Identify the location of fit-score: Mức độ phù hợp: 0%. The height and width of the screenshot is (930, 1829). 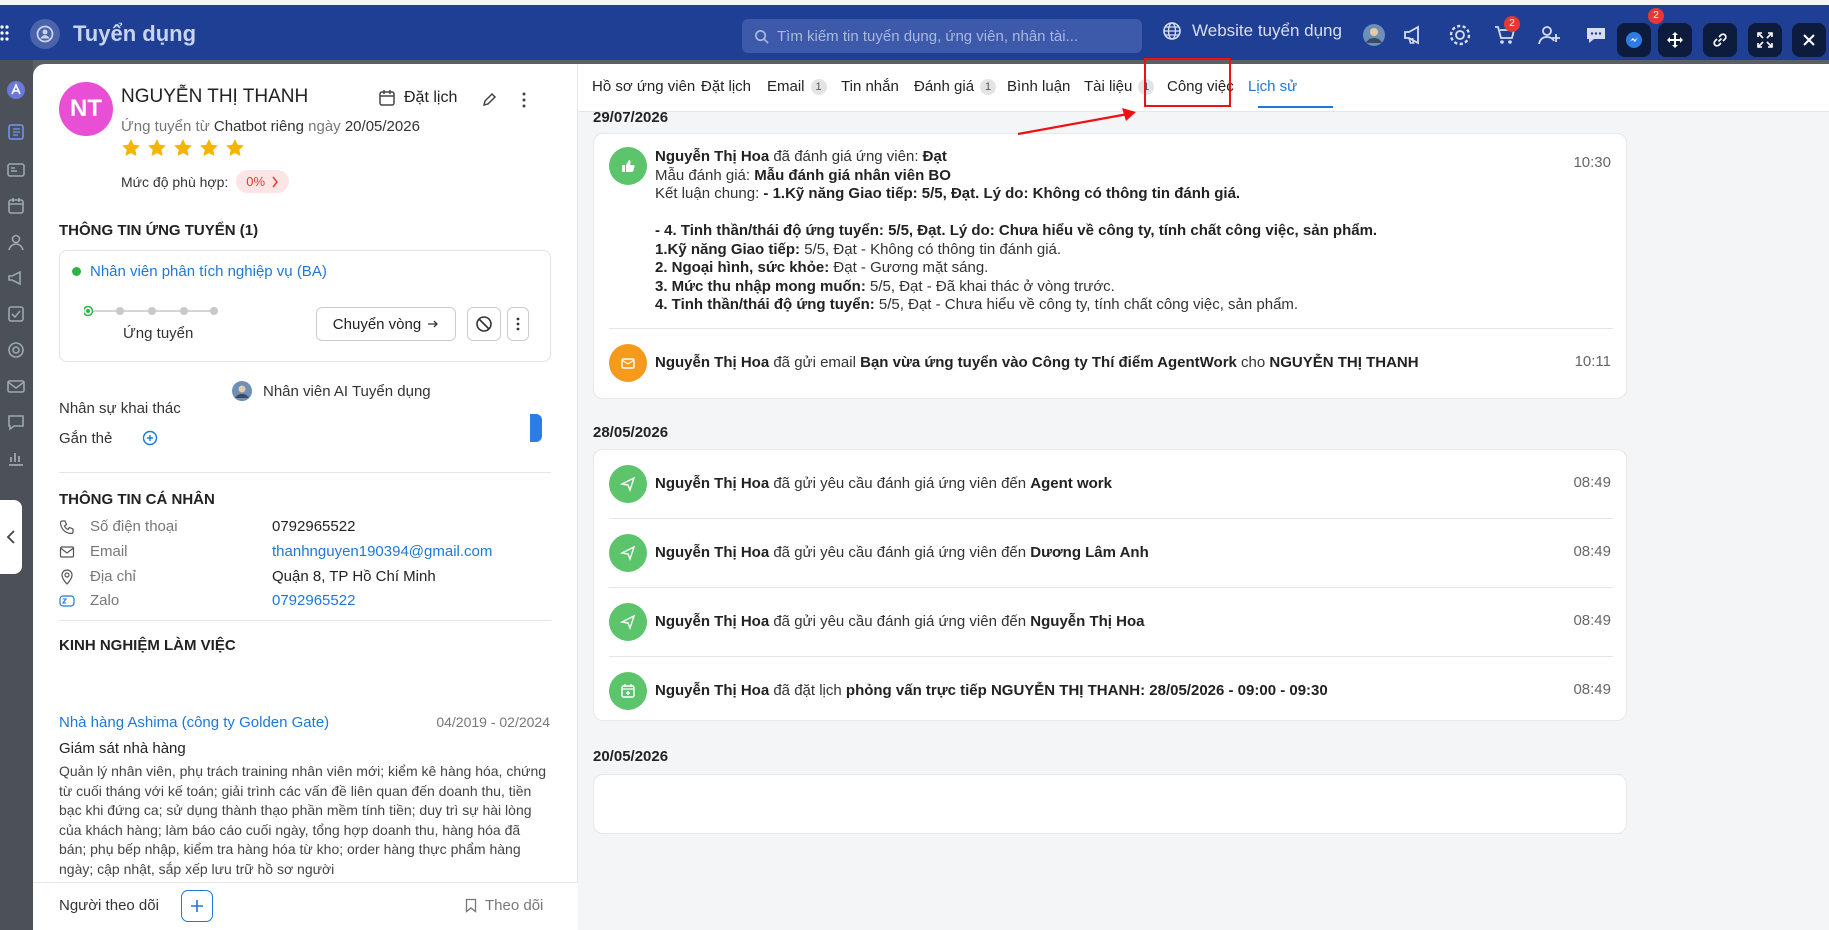
(205, 181).